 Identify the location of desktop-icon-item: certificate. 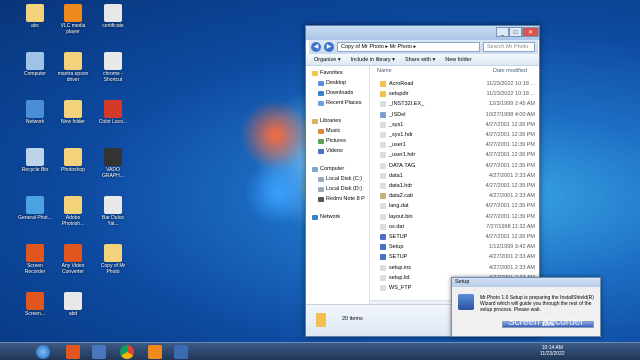
(113, 17).